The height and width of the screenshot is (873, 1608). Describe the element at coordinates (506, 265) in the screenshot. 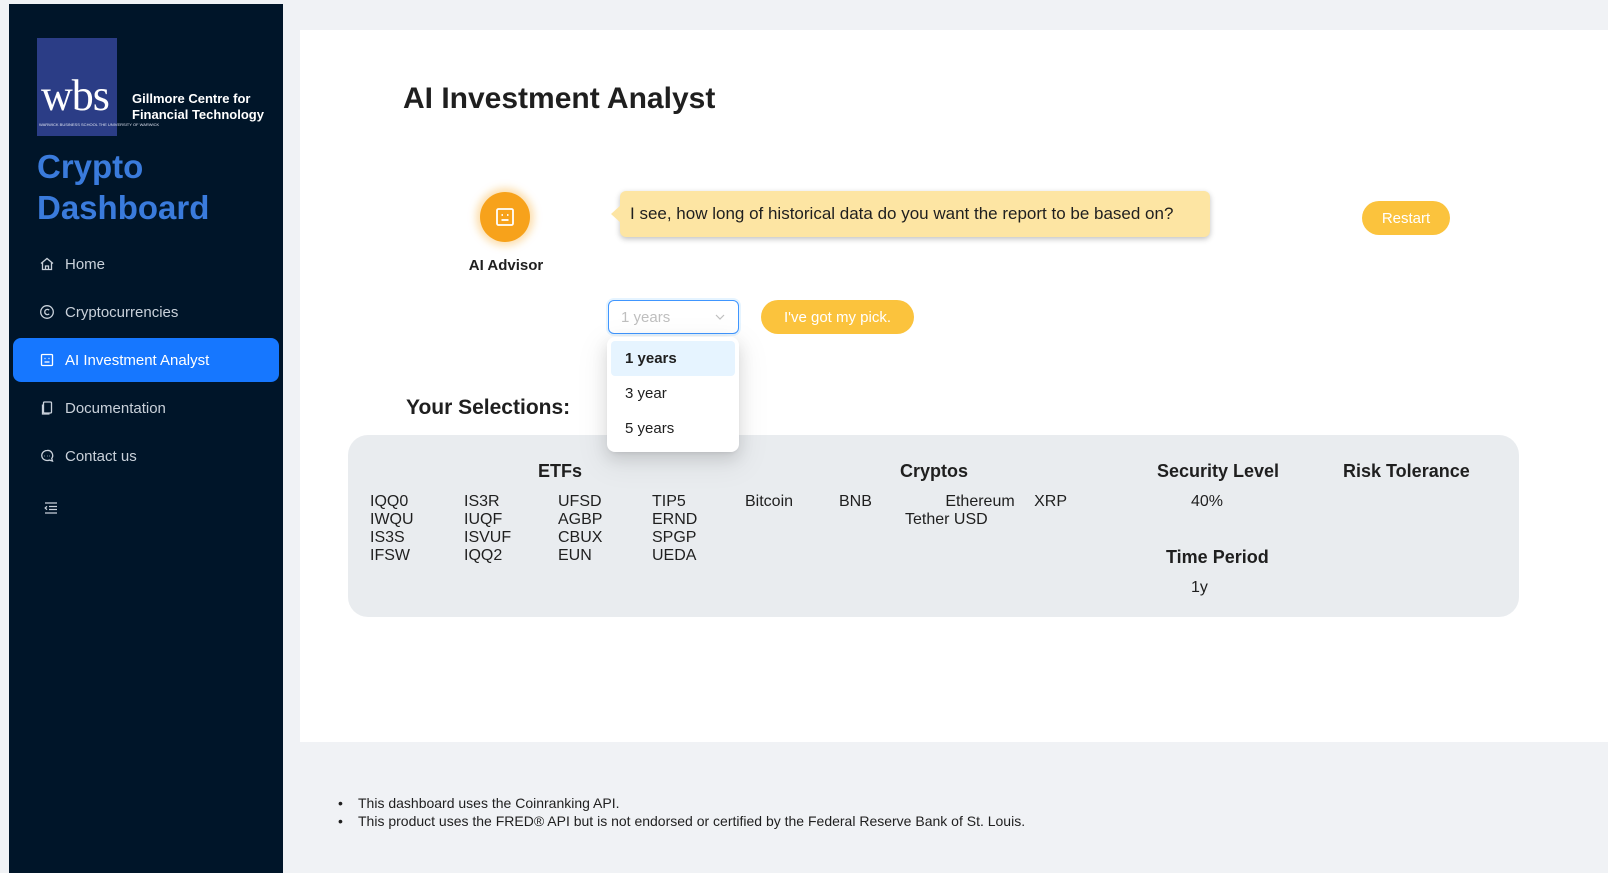

I see `ai-advisor-label: AI Advisor` at that location.